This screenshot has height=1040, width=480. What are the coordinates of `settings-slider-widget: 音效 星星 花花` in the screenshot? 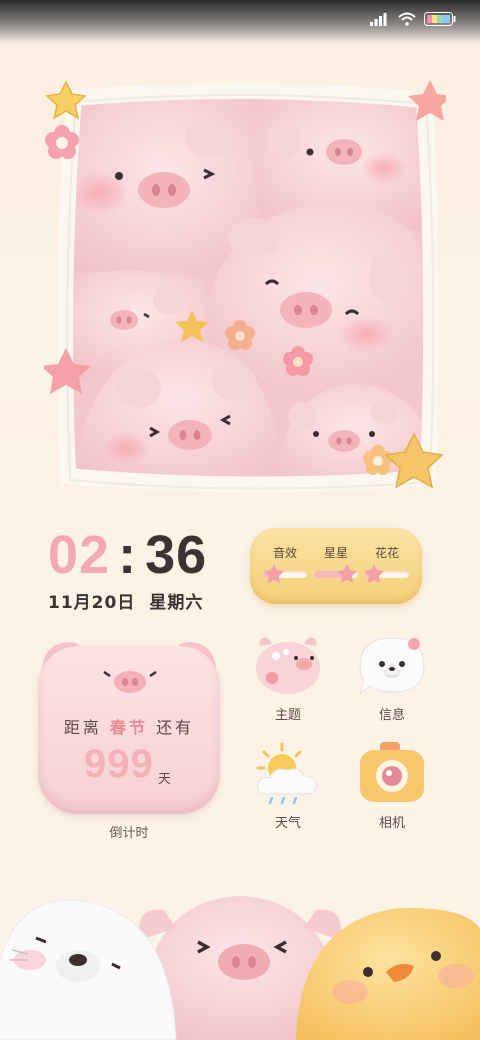 It's located at (336, 566).